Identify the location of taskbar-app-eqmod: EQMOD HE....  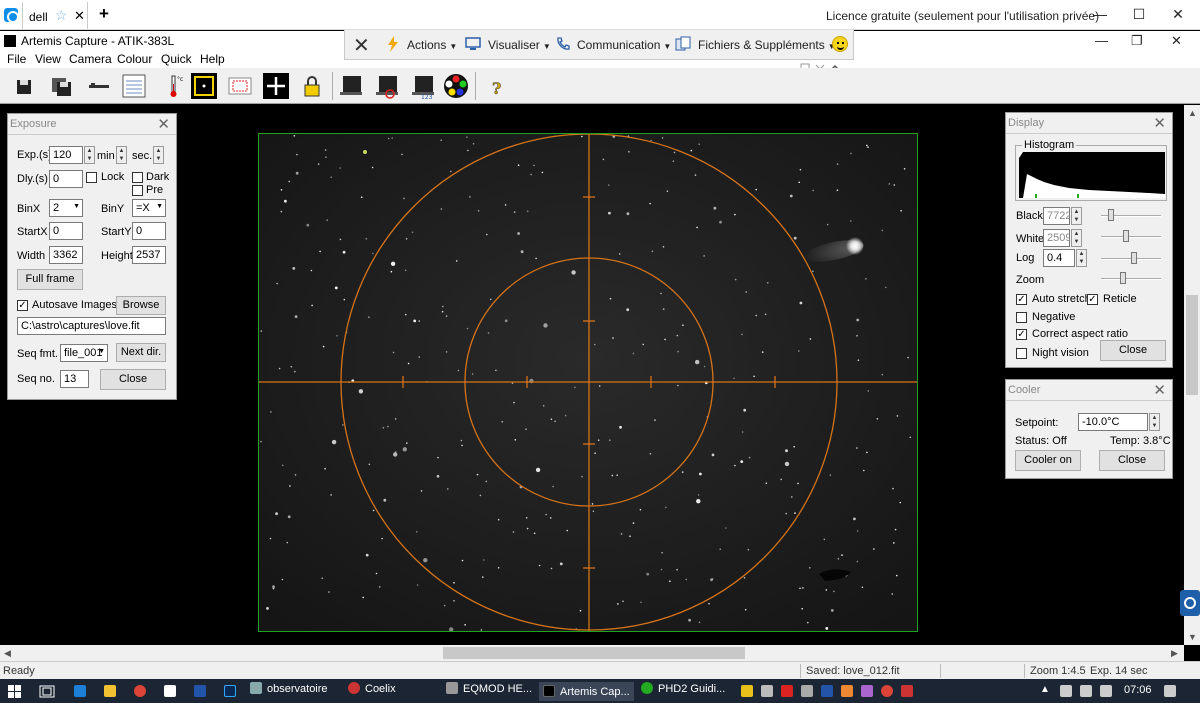
(491, 691).